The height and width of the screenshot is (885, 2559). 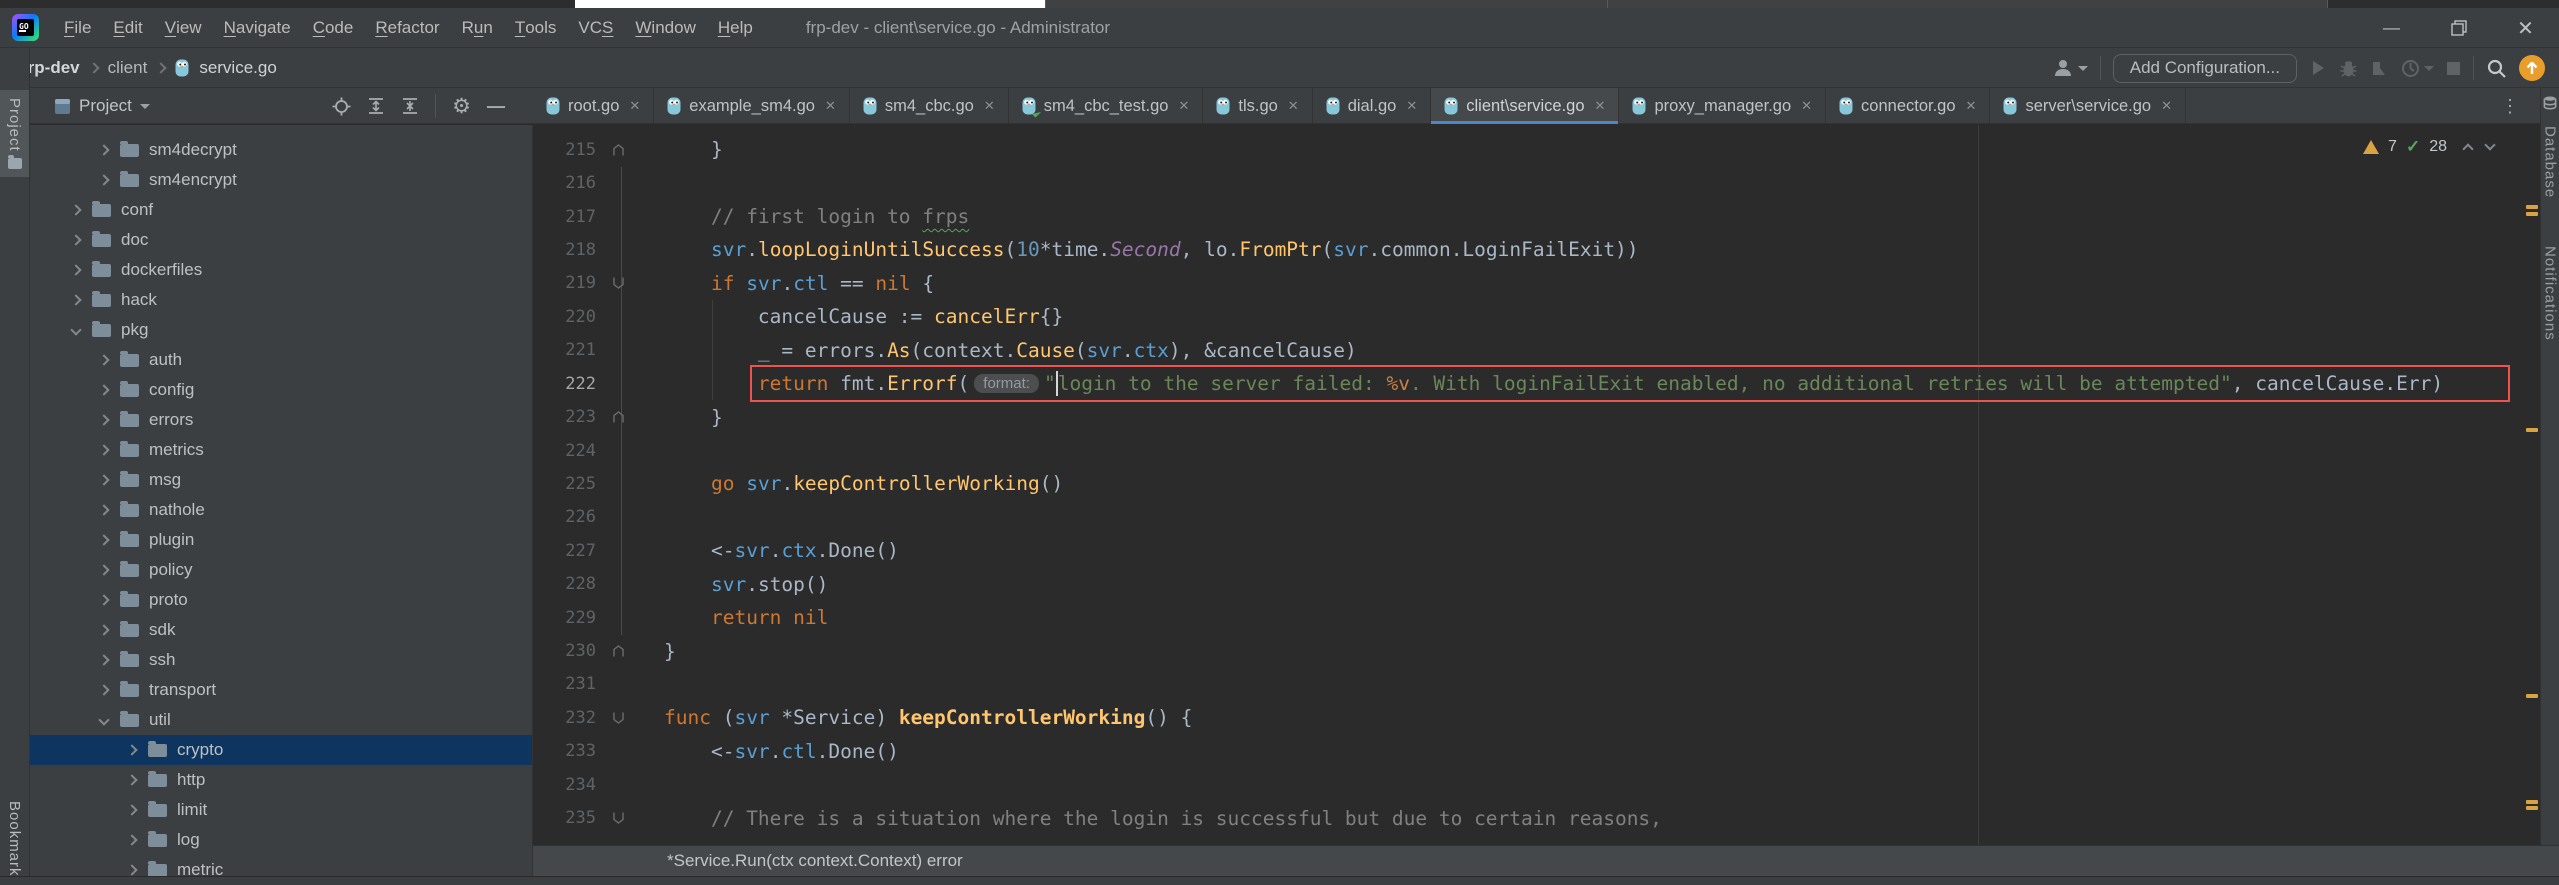 I want to click on tree-item-doc: doc, so click(x=281, y=240).